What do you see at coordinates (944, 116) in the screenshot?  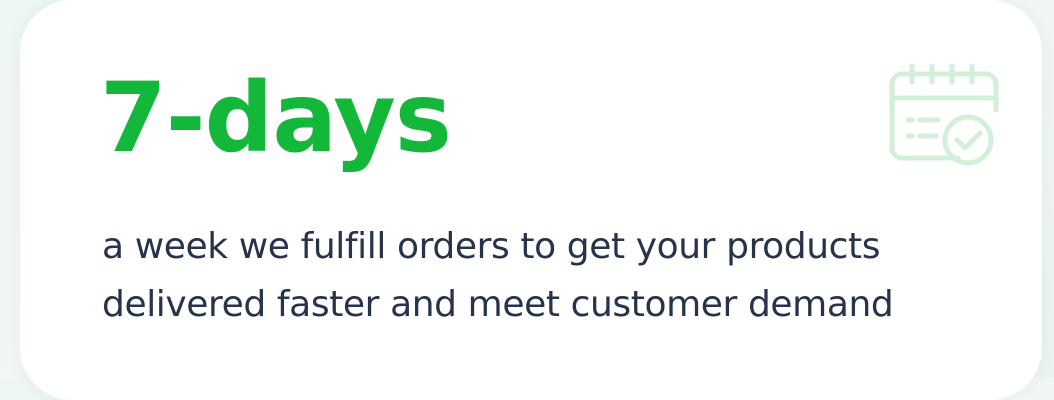 I see `calendar-check-icon` at bounding box center [944, 116].